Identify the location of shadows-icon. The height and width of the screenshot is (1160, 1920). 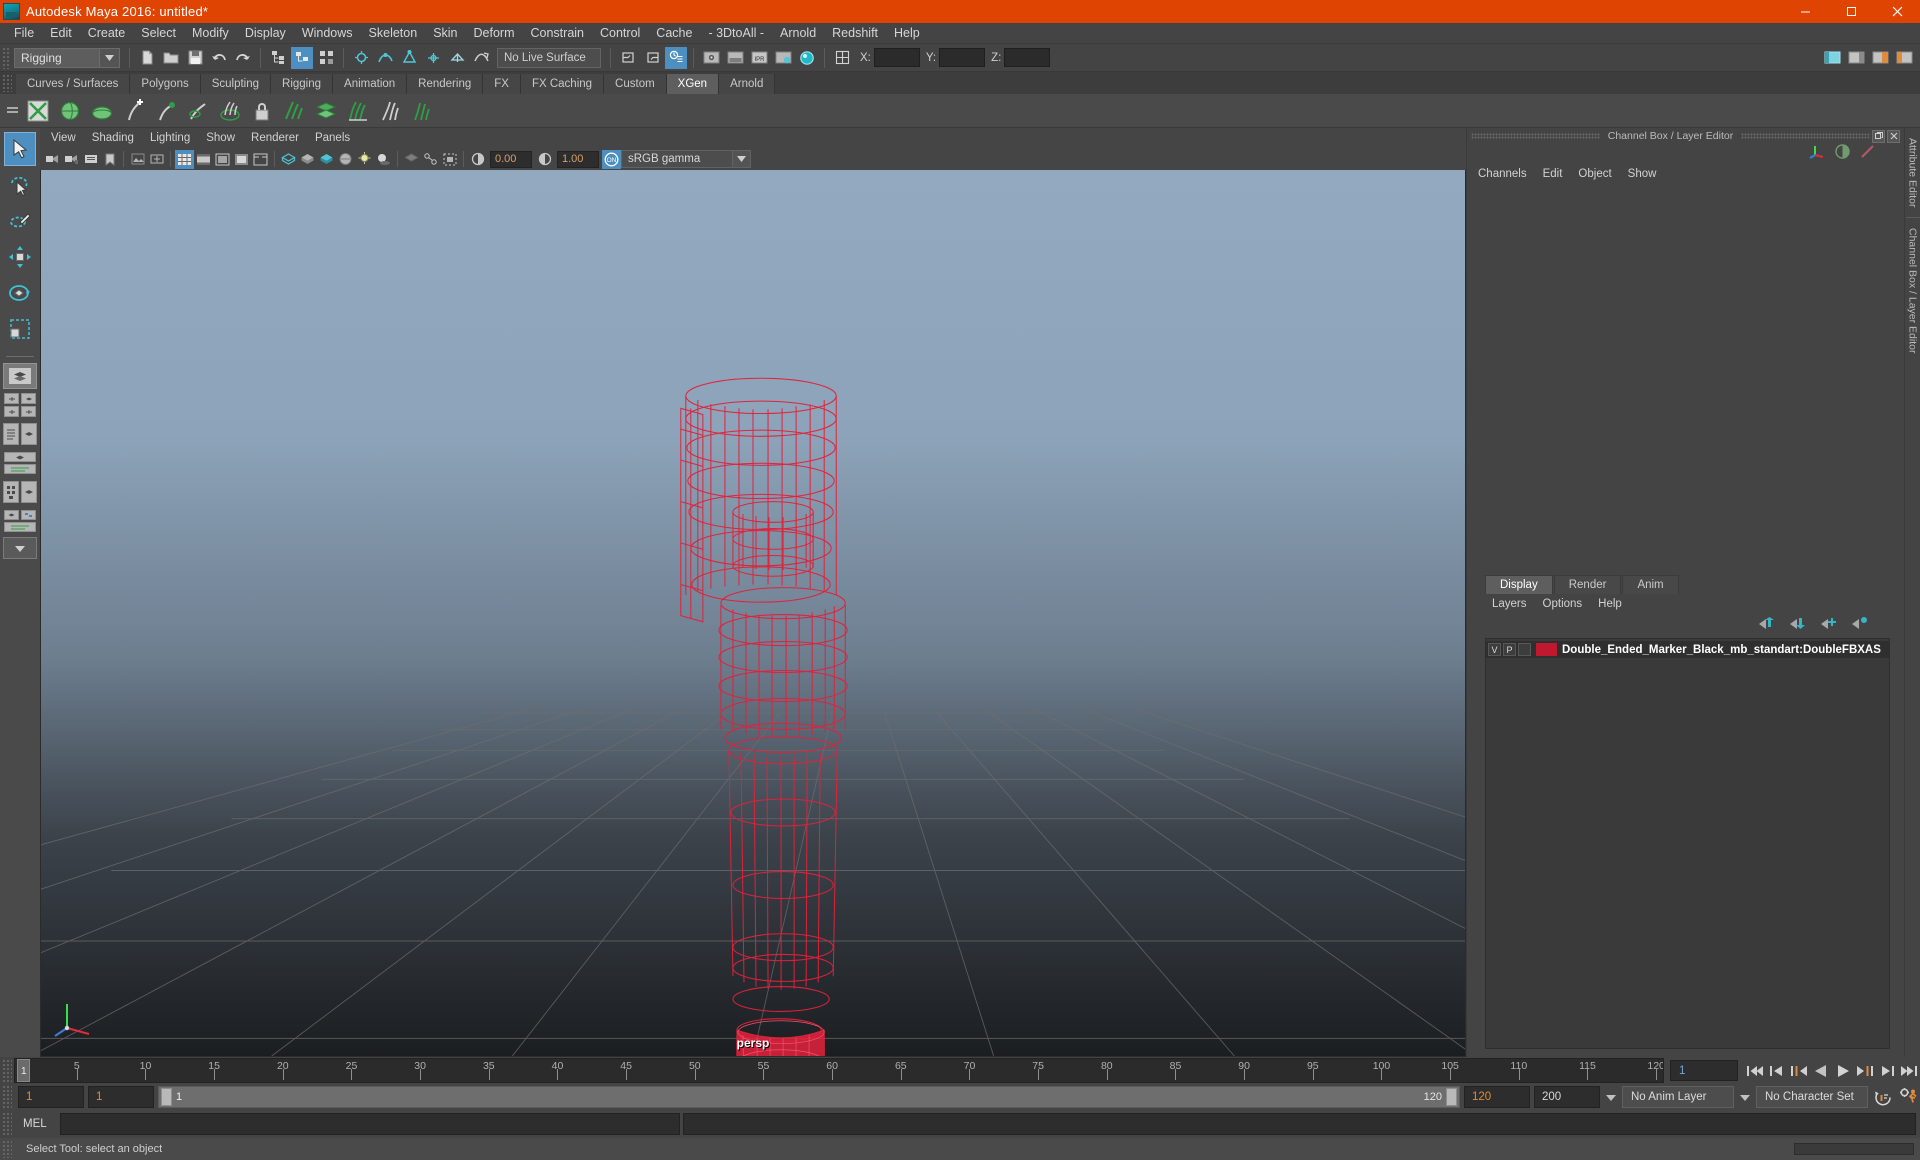
(383, 159).